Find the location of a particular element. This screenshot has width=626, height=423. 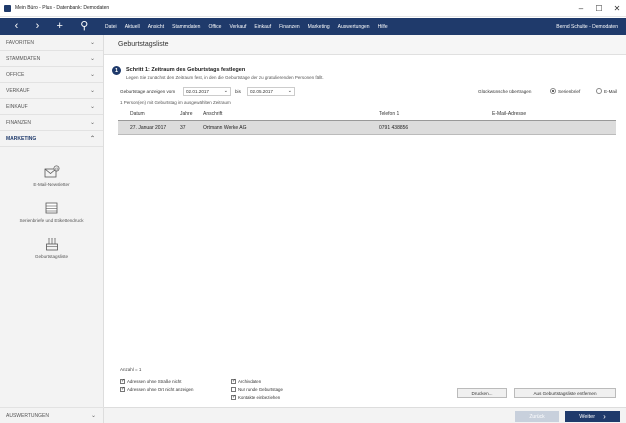

next-button: Weiter › is located at coordinates (592, 416).